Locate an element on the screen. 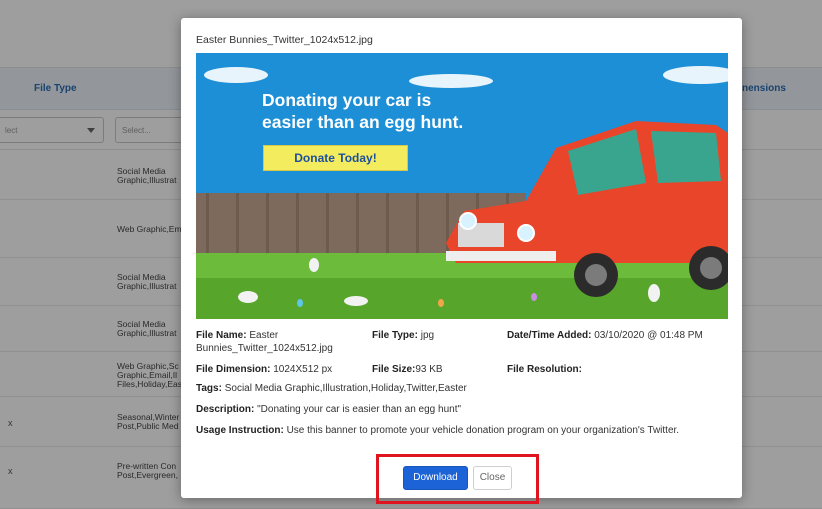  close-button: Close is located at coordinates (492, 478).